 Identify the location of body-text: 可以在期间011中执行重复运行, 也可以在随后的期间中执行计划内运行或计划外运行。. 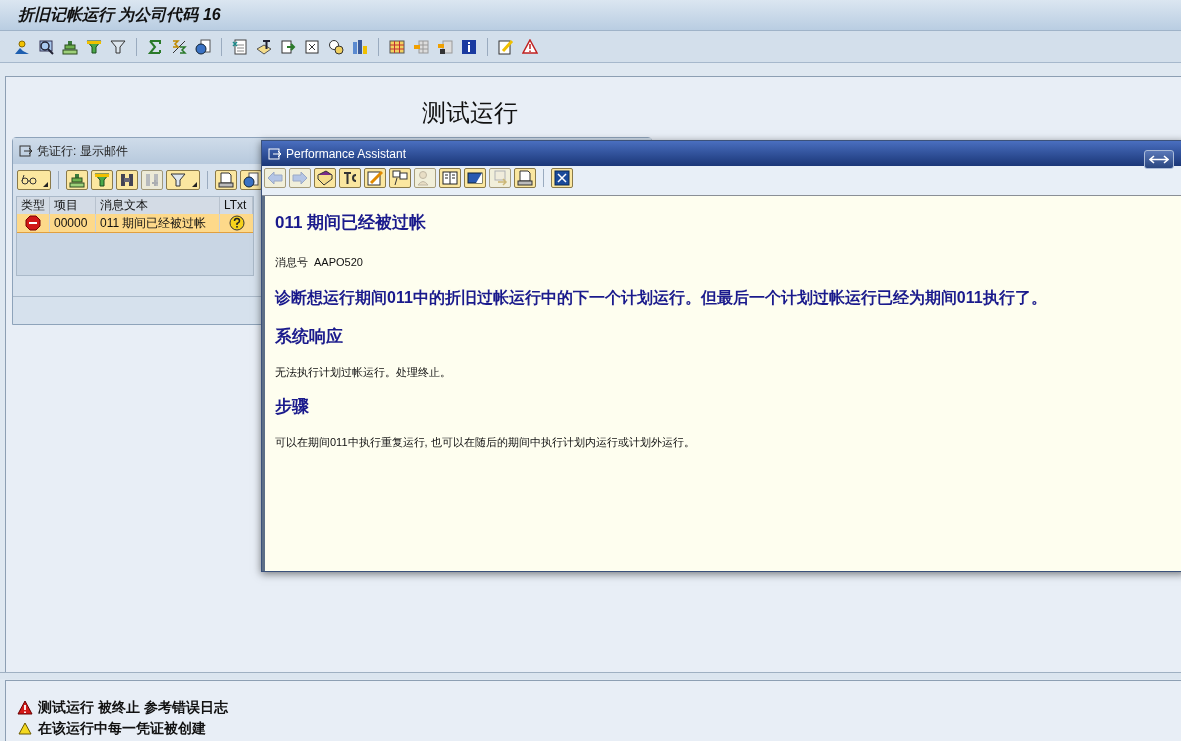
(485, 442).